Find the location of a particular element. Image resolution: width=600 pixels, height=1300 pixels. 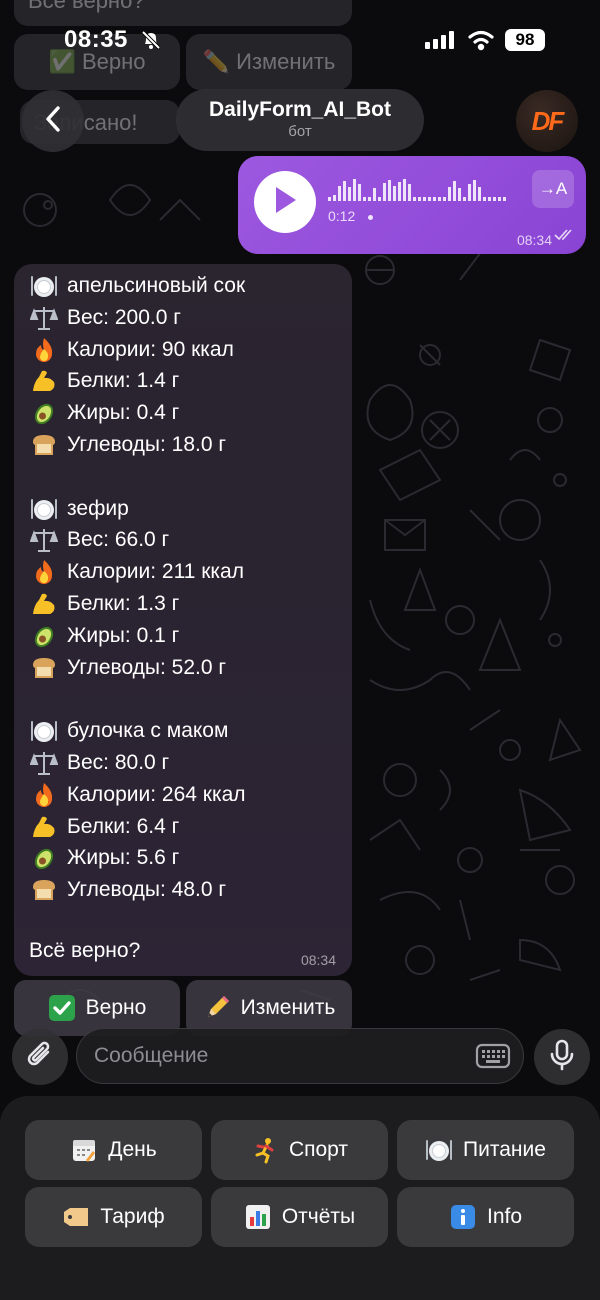

nutrition-fat-text: Жиры: 5.6 г is located at coordinates (123, 858).